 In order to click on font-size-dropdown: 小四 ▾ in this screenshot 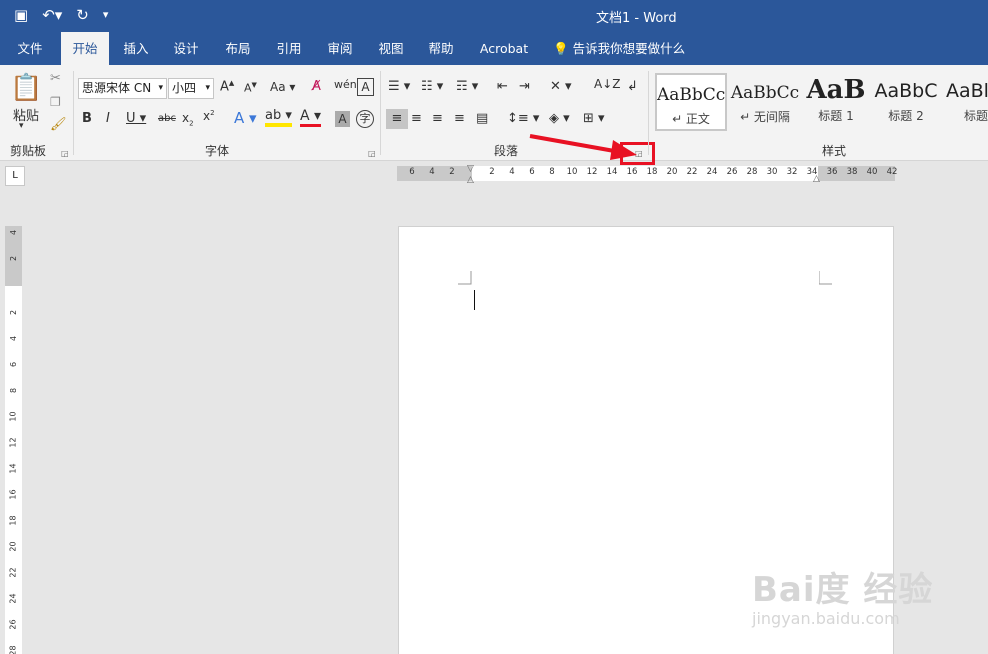, I will do `click(191, 88)`.